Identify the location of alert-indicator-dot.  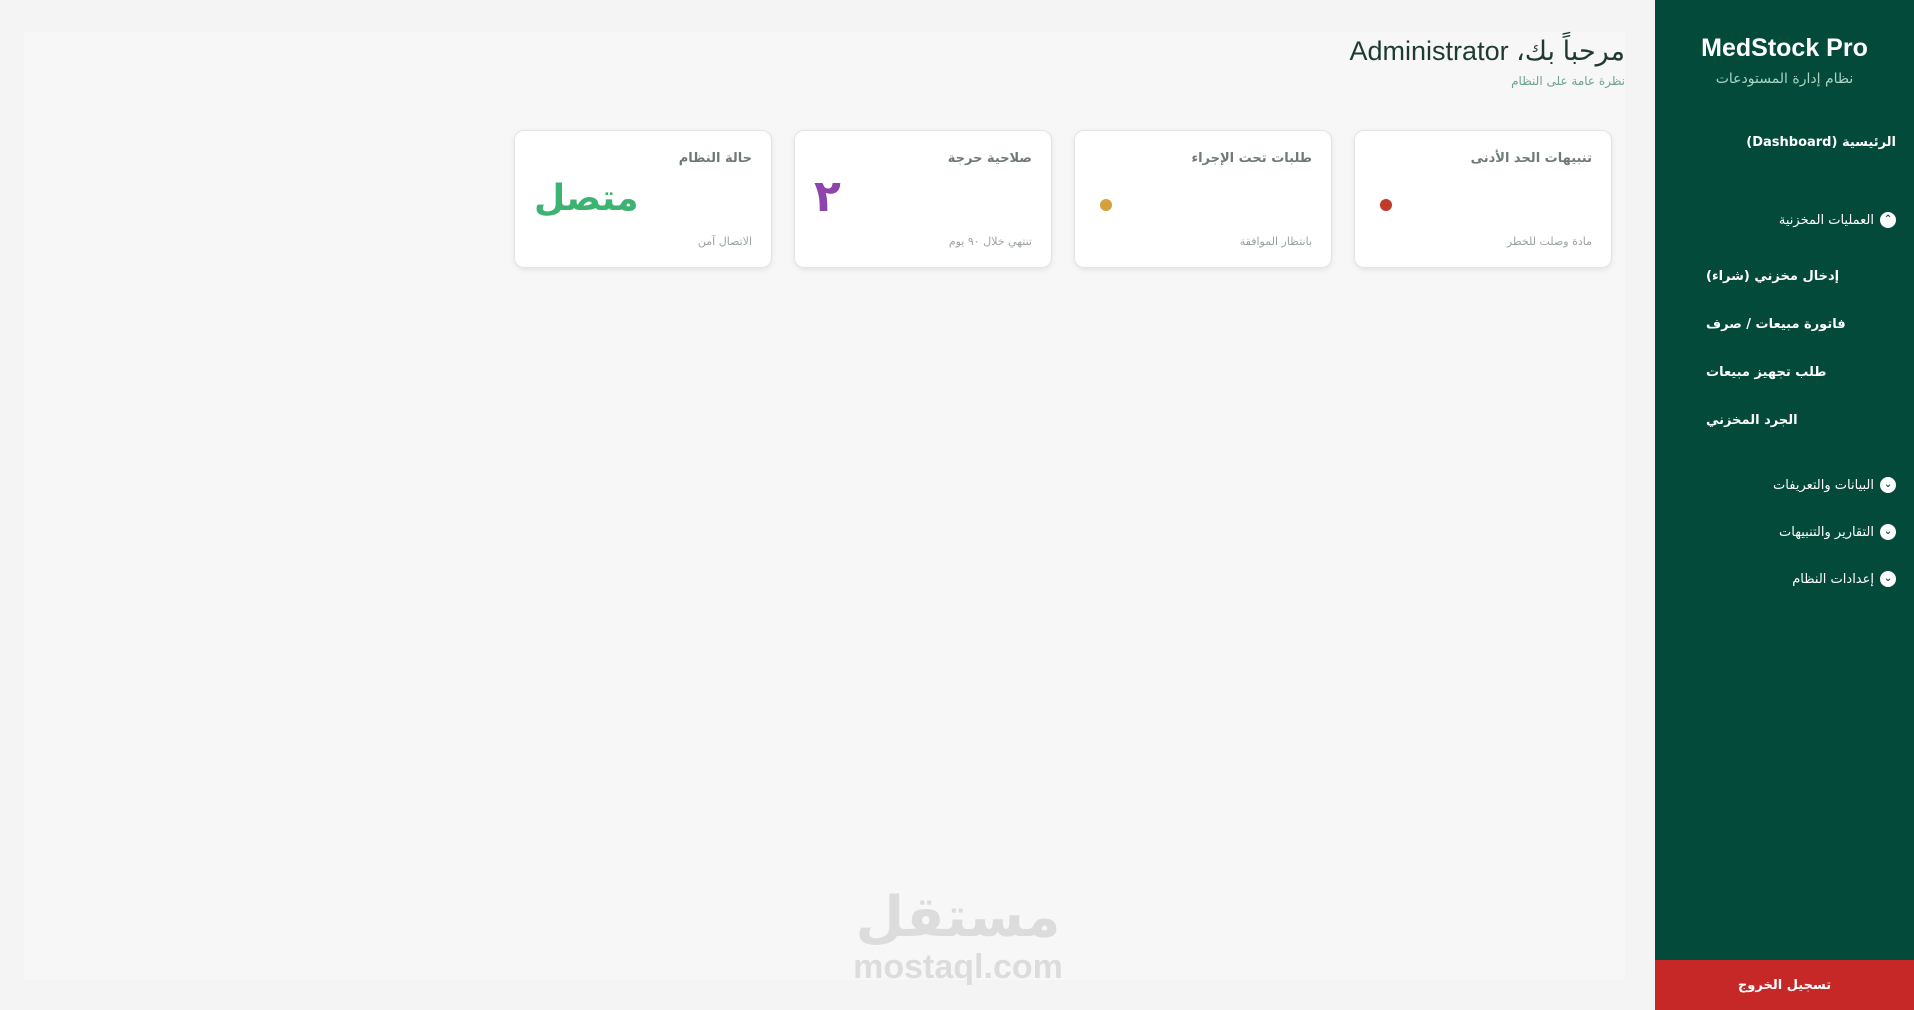
(1386, 205).